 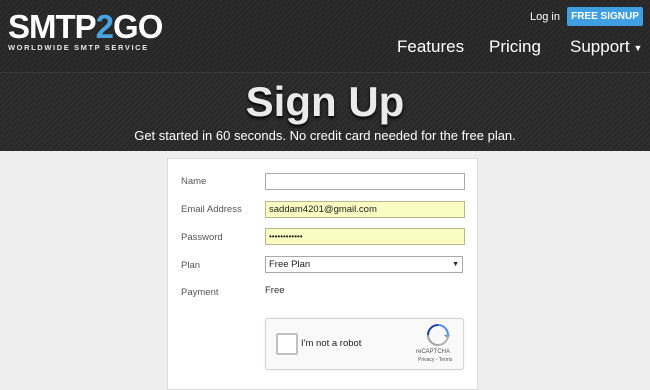 I want to click on chevron-down-icon: ▼, so click(x=638, y=47).